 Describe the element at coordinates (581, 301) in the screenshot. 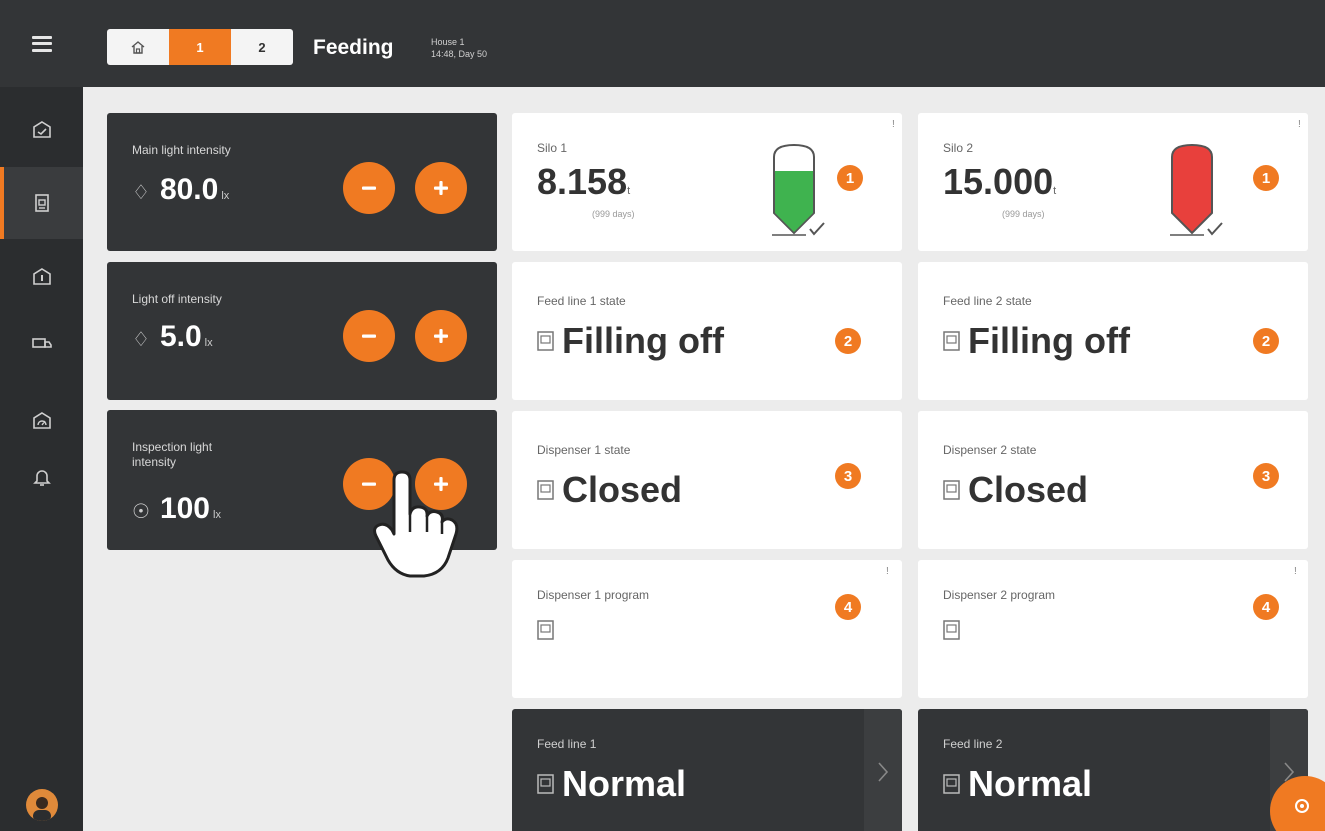

I see `card-label: Feed line 1 state` at that location.